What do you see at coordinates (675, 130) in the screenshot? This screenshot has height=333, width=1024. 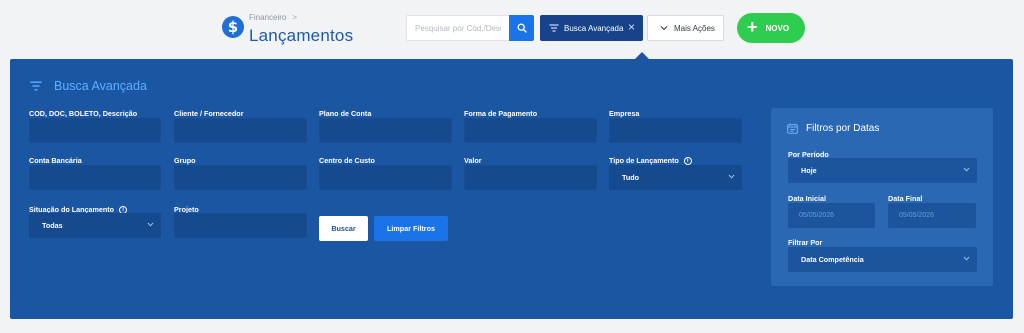 I see `empresa-input` at bounding box center [675, 130].